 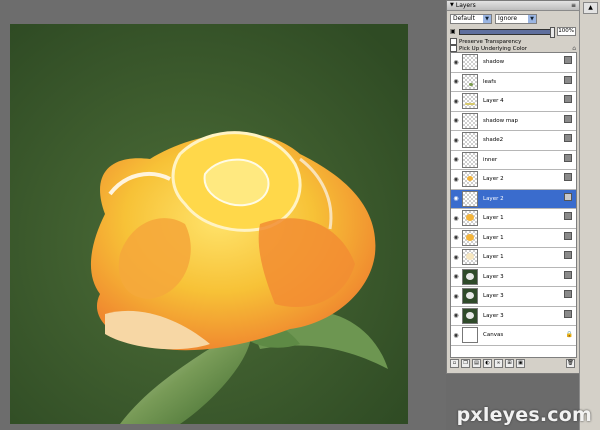 I want to click on layer-name: Layer 2, so click(x=493, y=179).